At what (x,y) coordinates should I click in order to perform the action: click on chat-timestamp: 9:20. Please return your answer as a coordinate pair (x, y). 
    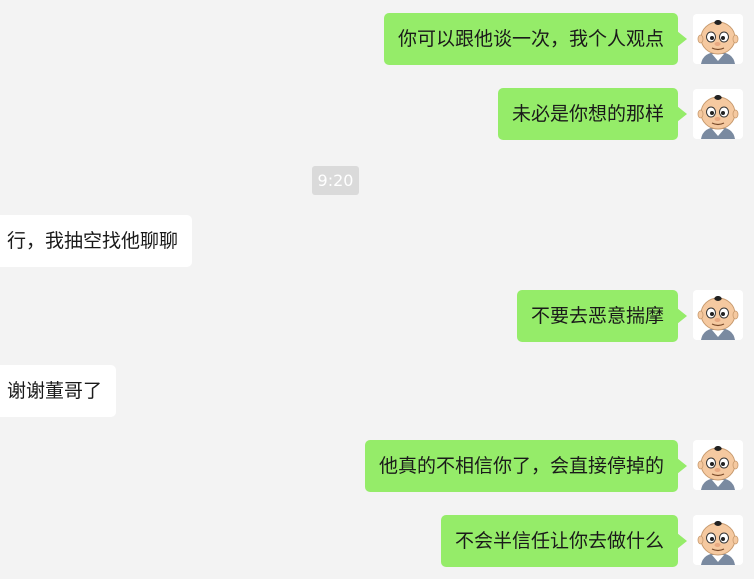
    Looking at the image, I should click on (335, 180).